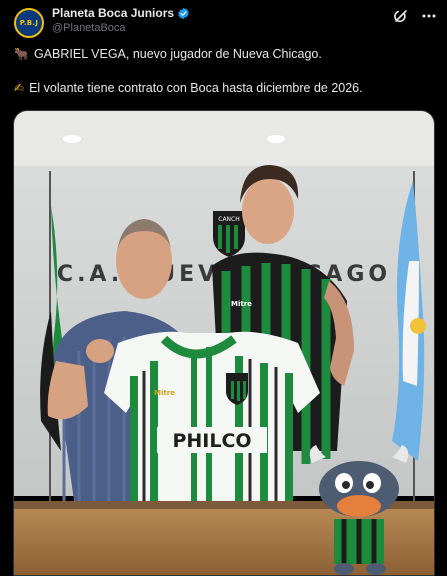  What do you see at coordinates (121, 28) in the screenshot?
I see `handle: @PlanetaBoca` at bounding box center [121, 28].